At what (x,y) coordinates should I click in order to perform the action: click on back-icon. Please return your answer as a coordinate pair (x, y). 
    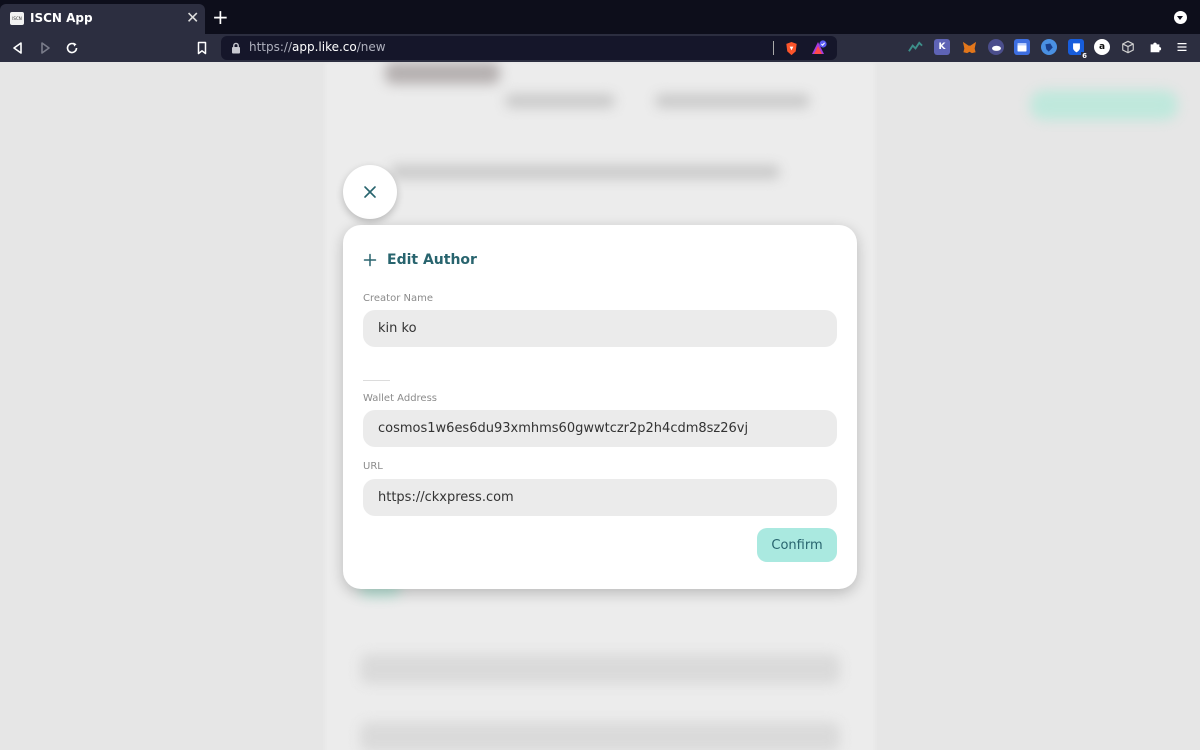
    Looking at the image, I should click on (18, 48).